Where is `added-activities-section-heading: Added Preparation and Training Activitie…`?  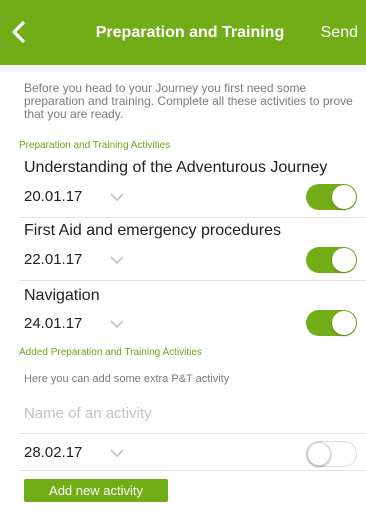 added-activities-section-heading: Added Preparation and Training Activitie… is located at coordinates (110, 352).